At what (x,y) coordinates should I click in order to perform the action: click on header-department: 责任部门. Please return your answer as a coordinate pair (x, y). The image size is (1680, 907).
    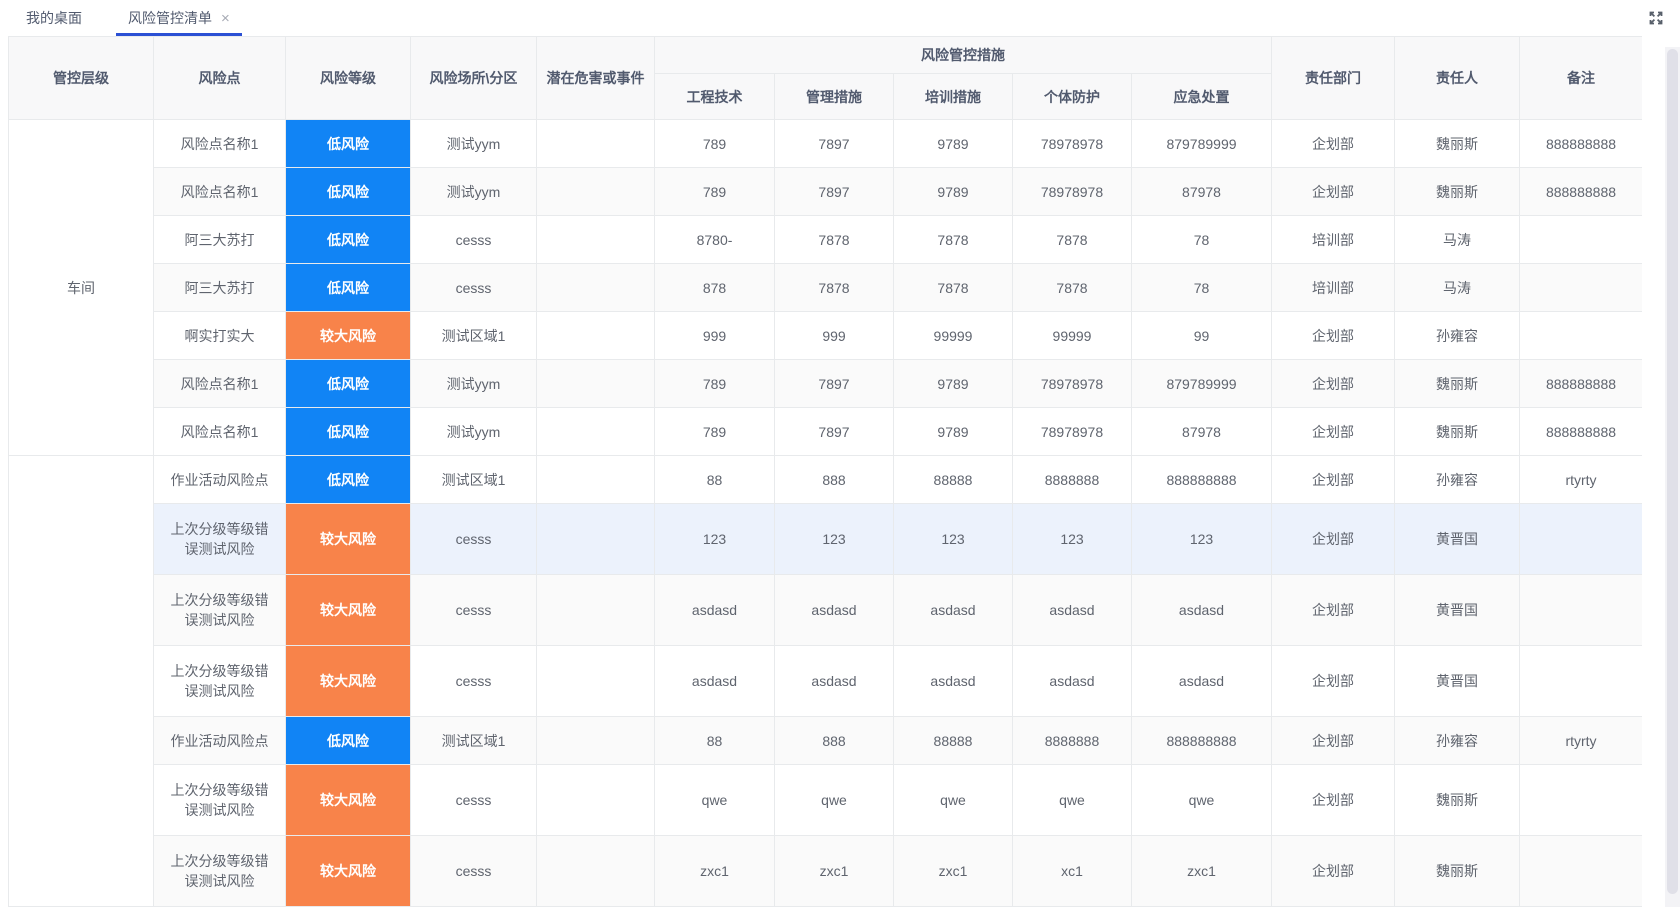
    Looking at the image, I should click on (1333, 78).